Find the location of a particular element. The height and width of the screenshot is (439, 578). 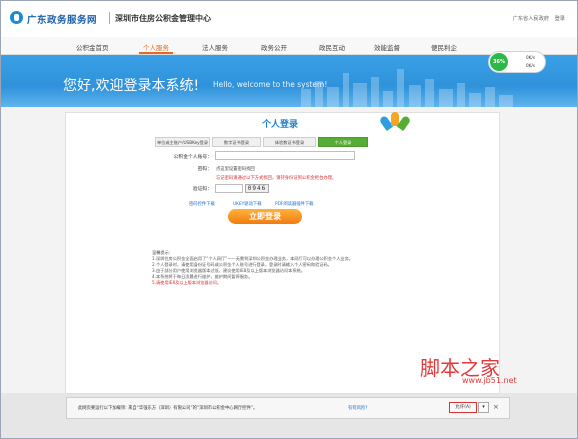

captcha-label: 验证码： is located at coordinates (202, 189).